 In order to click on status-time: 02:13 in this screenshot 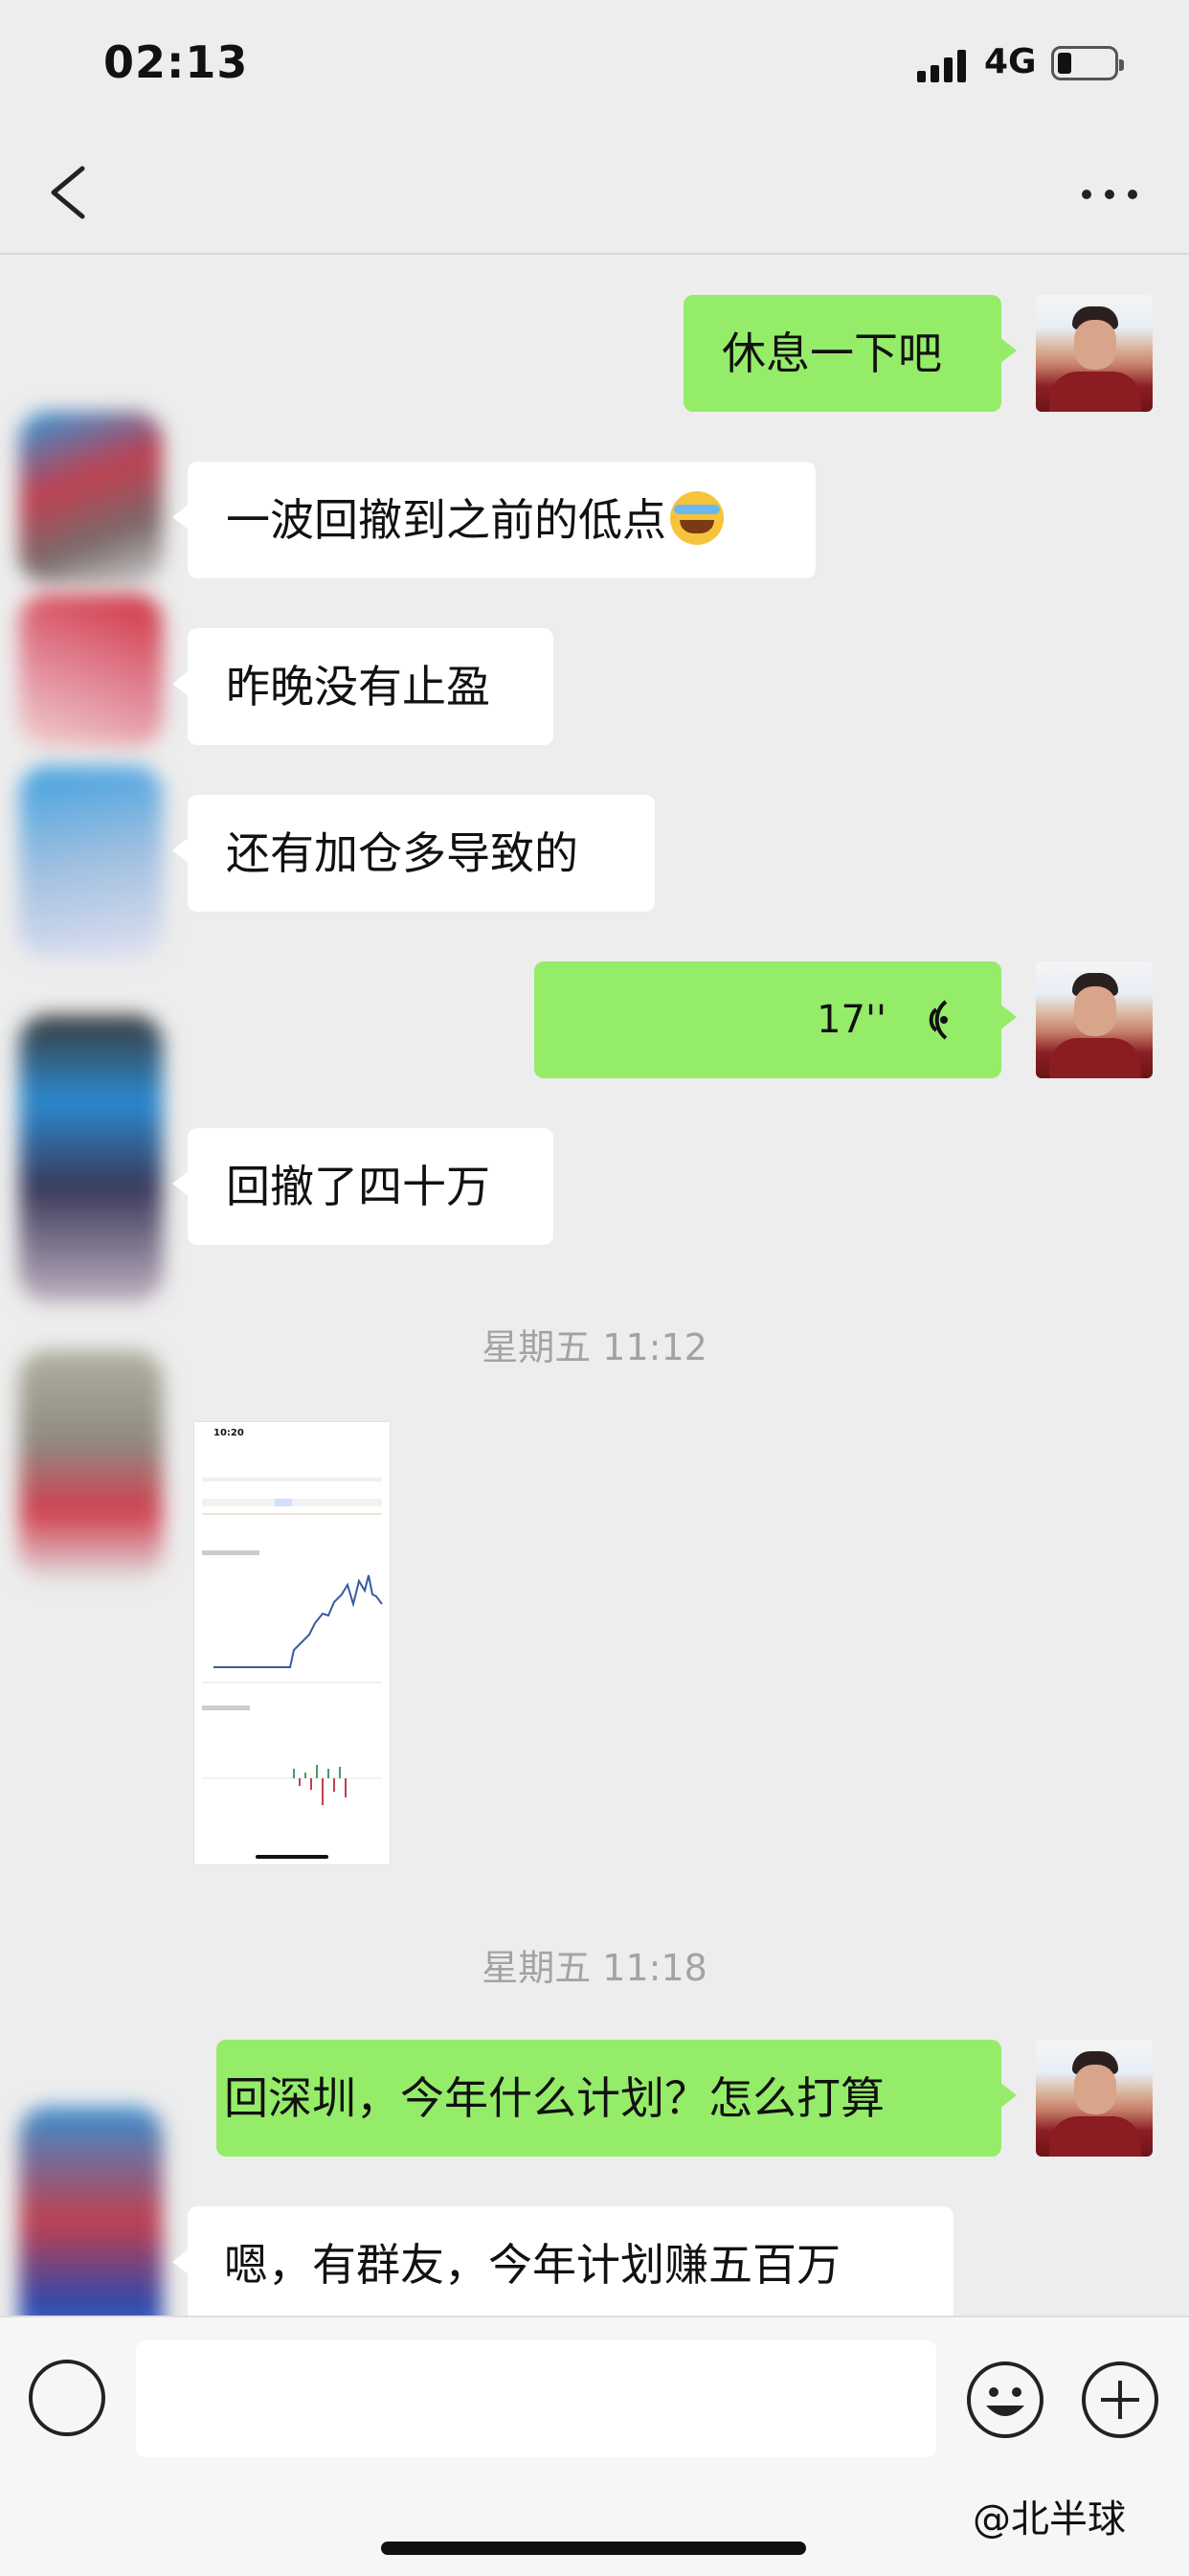, I will do `click(176, 62)`.